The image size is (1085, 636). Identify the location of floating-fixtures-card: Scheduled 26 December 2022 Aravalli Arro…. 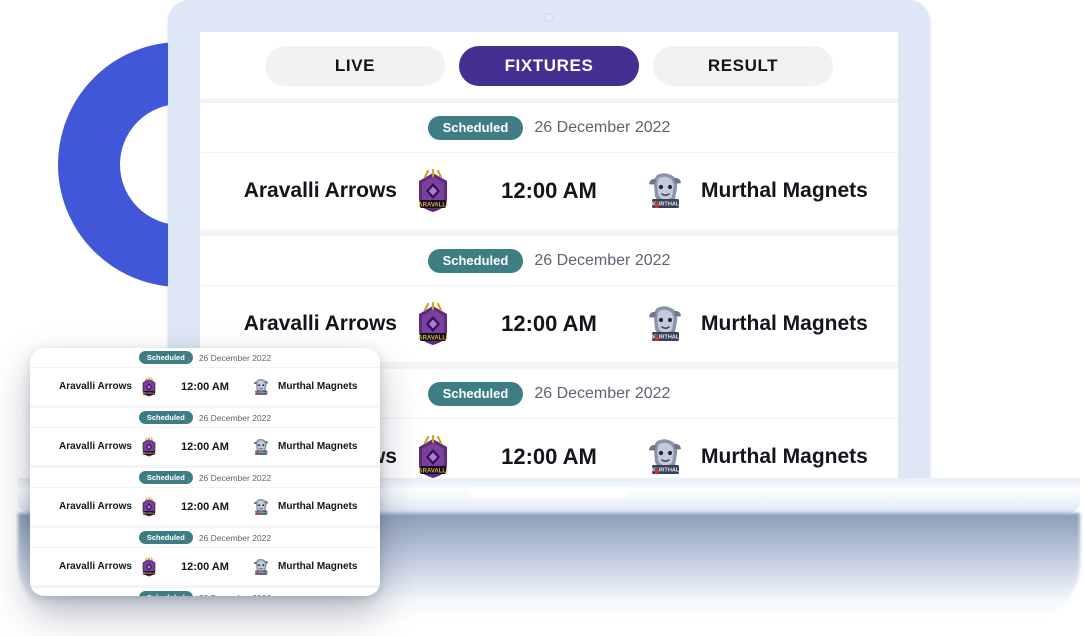
(205, 472).